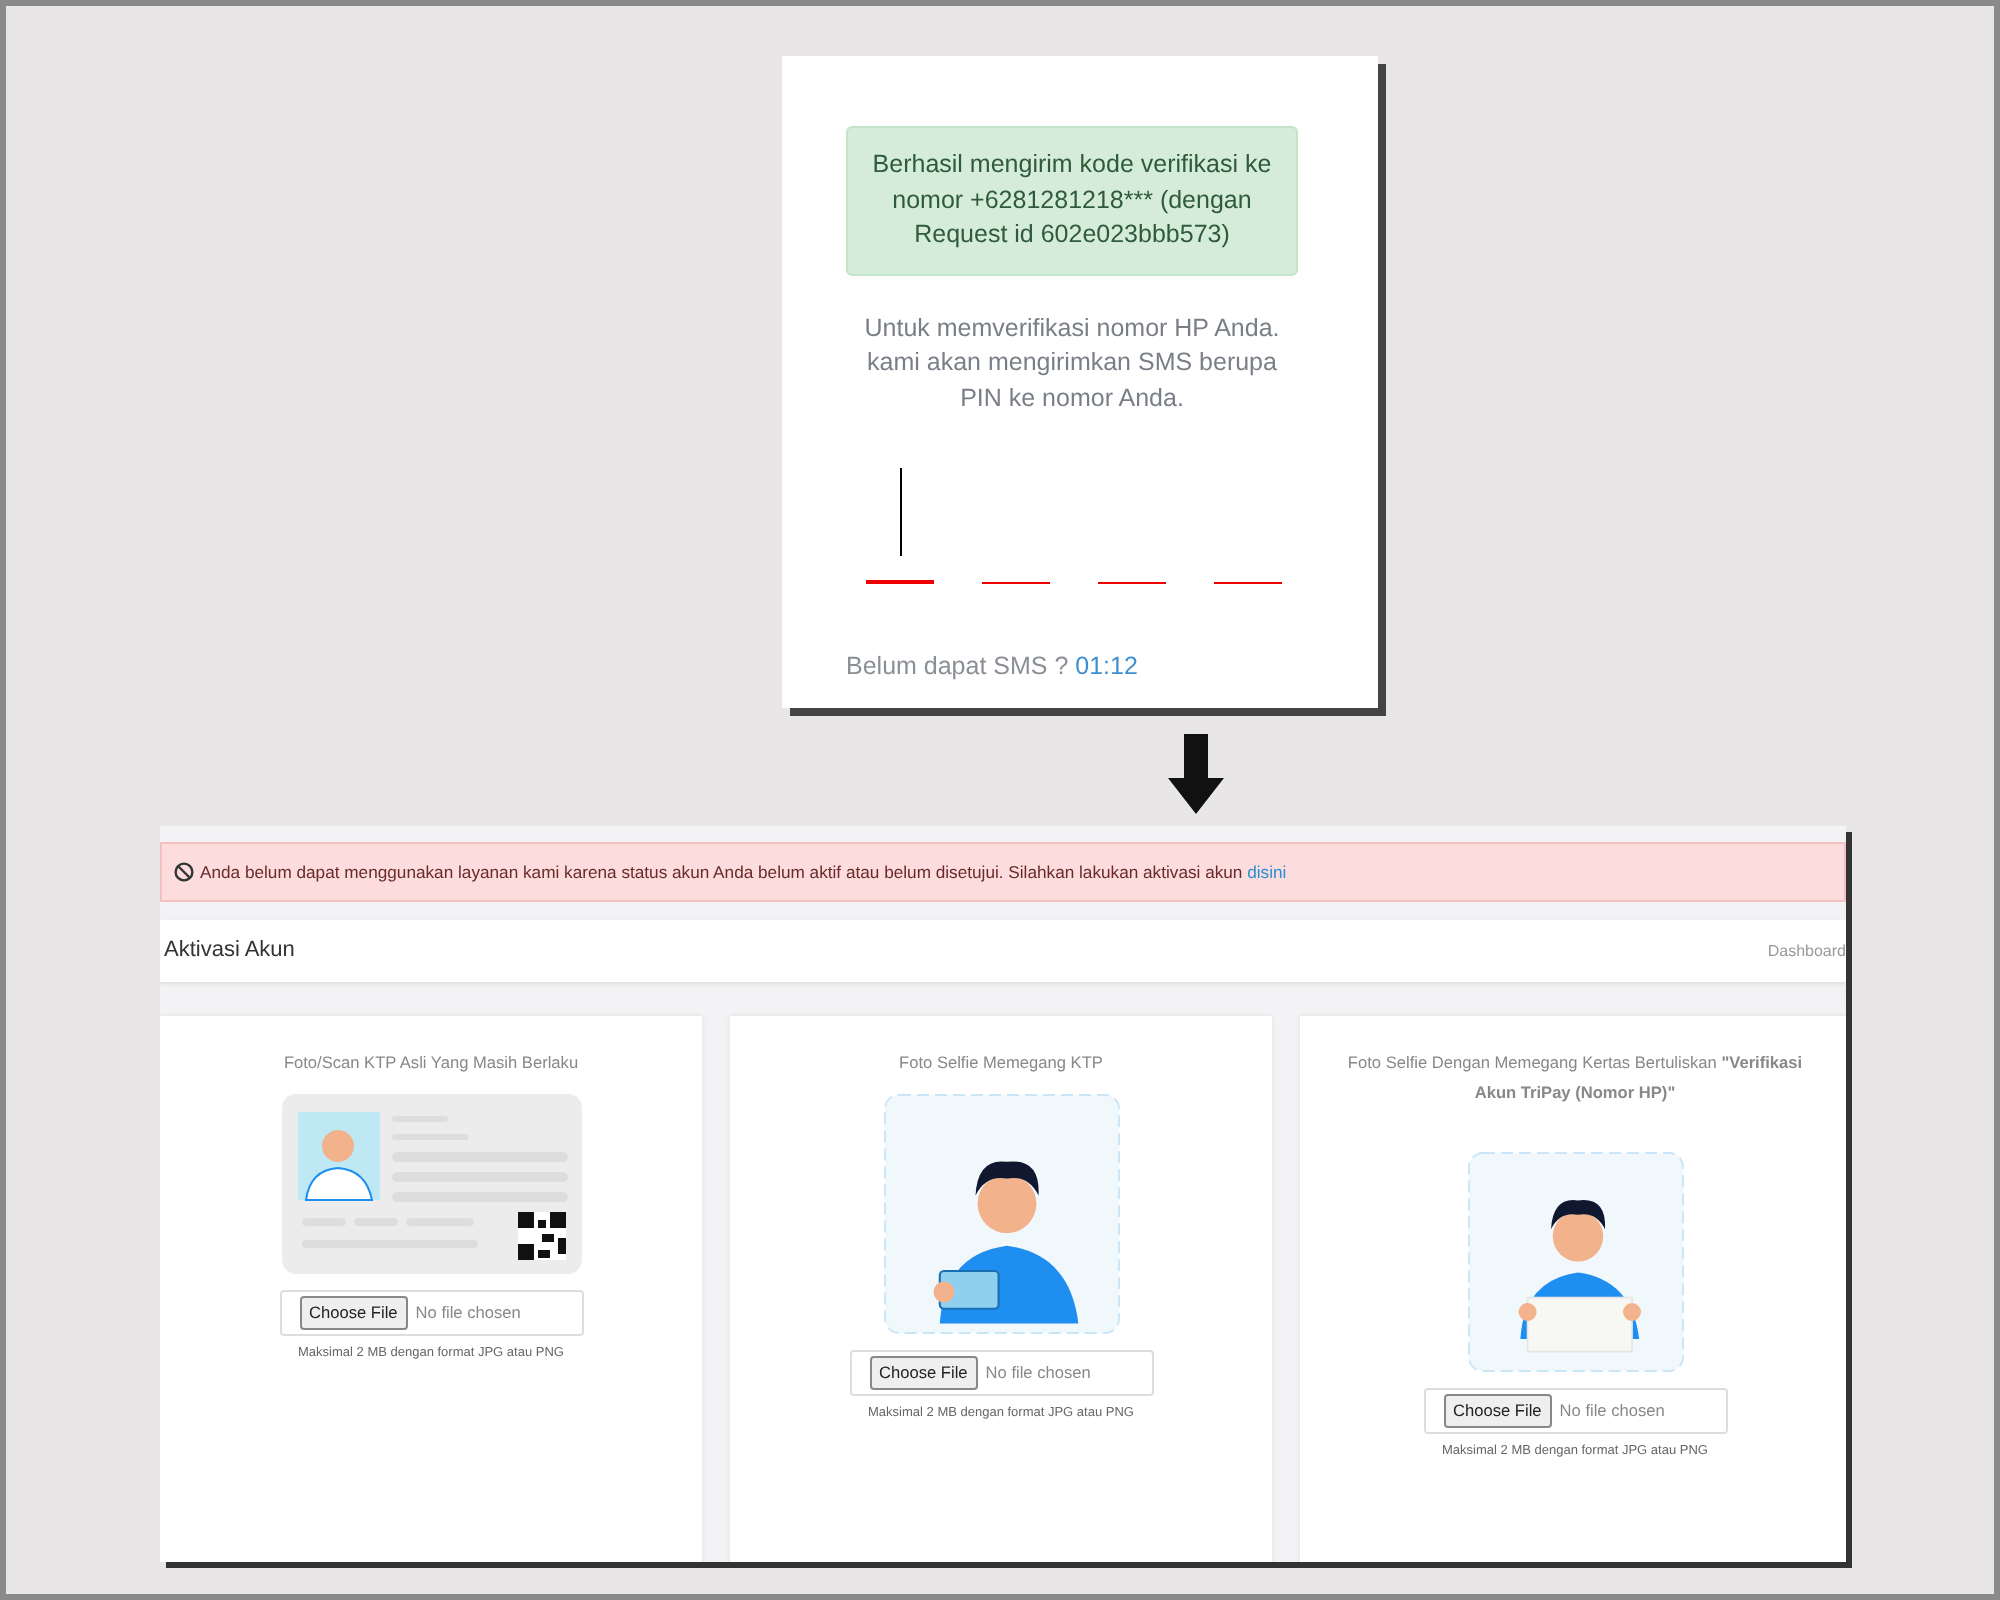  What do you see at coordinates (957, 666) in the screenshot?
I see `resend-label: Belum dapat SMS ?` at bounding box center [957, 666].